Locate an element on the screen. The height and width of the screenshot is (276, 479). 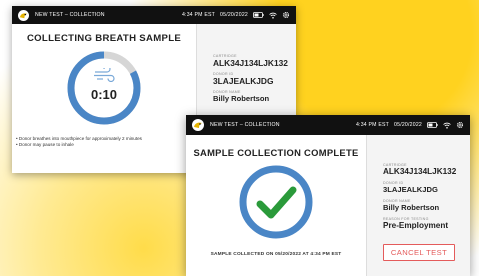
complete-ring is located at coordinates (276, 202).